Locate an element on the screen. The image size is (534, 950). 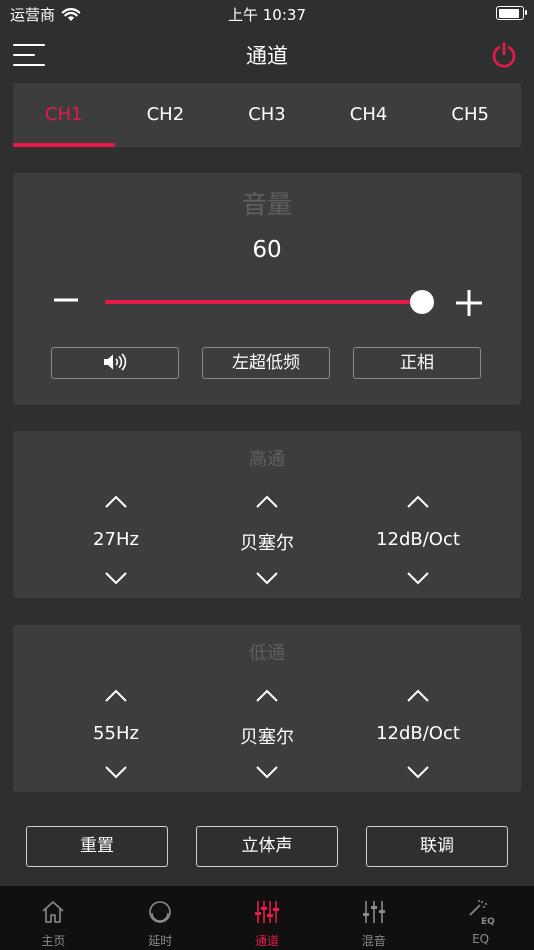
lp-slope-up-icon is located at coordinates (418, 696).